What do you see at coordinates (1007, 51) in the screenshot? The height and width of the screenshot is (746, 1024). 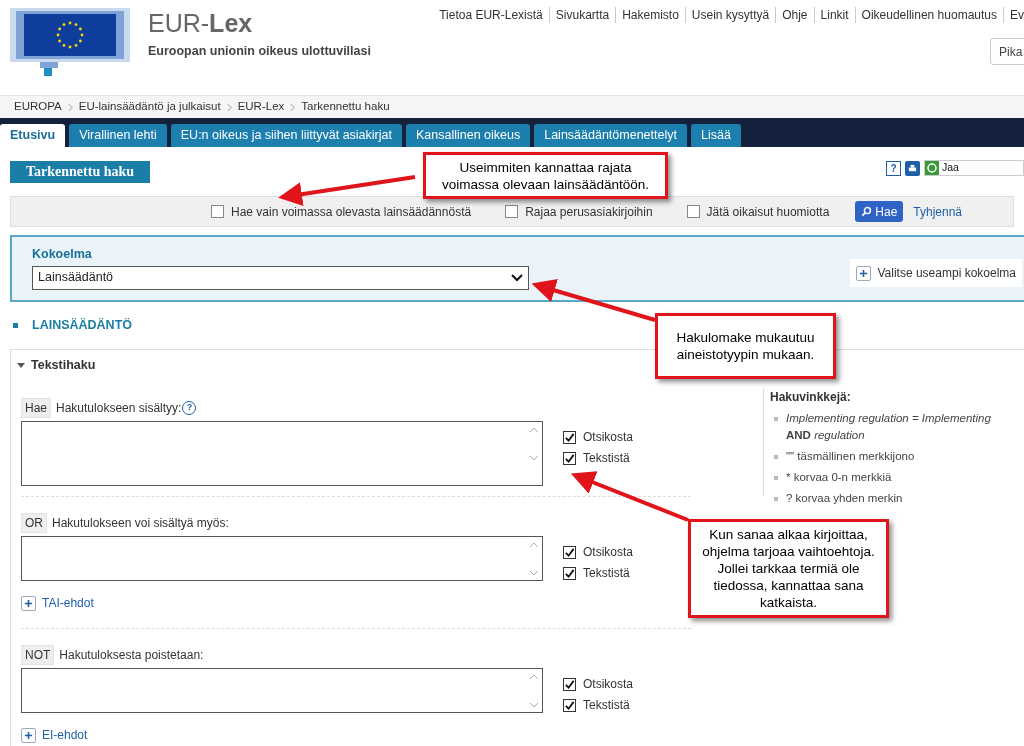 I see `search-field: Pika` at bounding box center [1007, 51].